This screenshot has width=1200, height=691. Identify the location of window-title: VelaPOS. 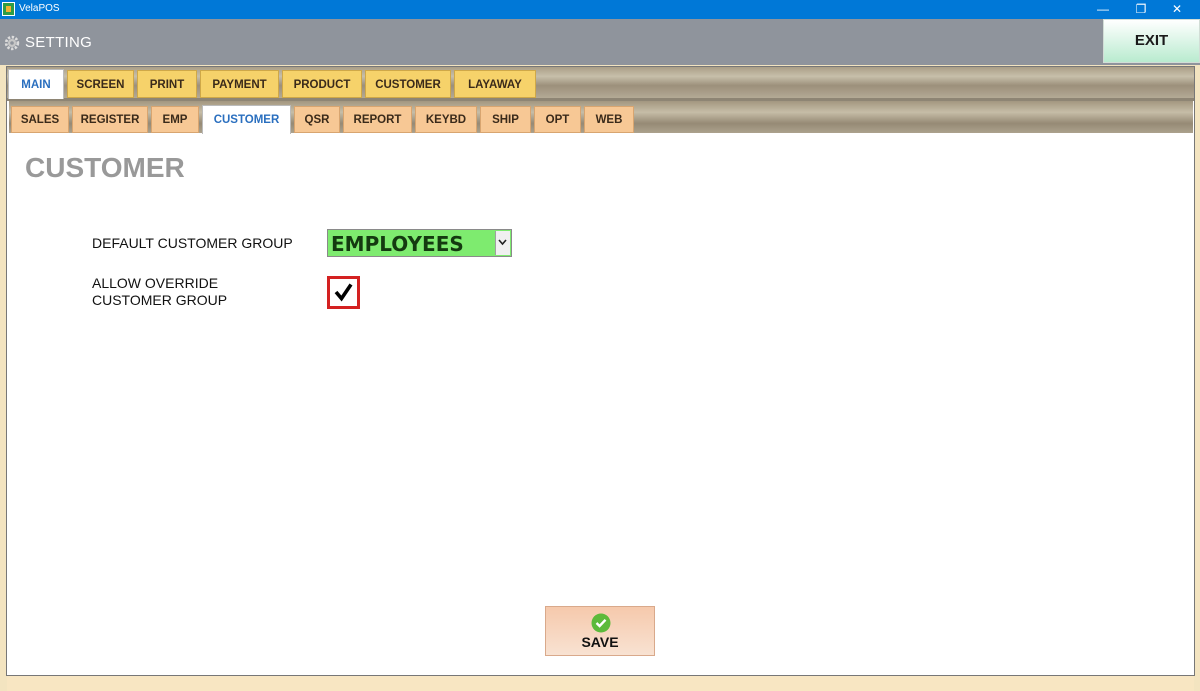
(39, 8).